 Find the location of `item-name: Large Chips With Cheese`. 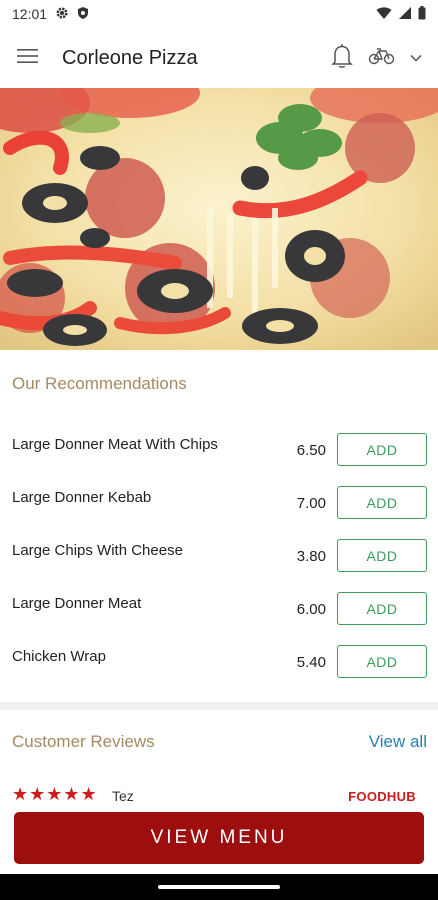

item-name: Large Chips With Cheese is located at coordinates (97, 550).